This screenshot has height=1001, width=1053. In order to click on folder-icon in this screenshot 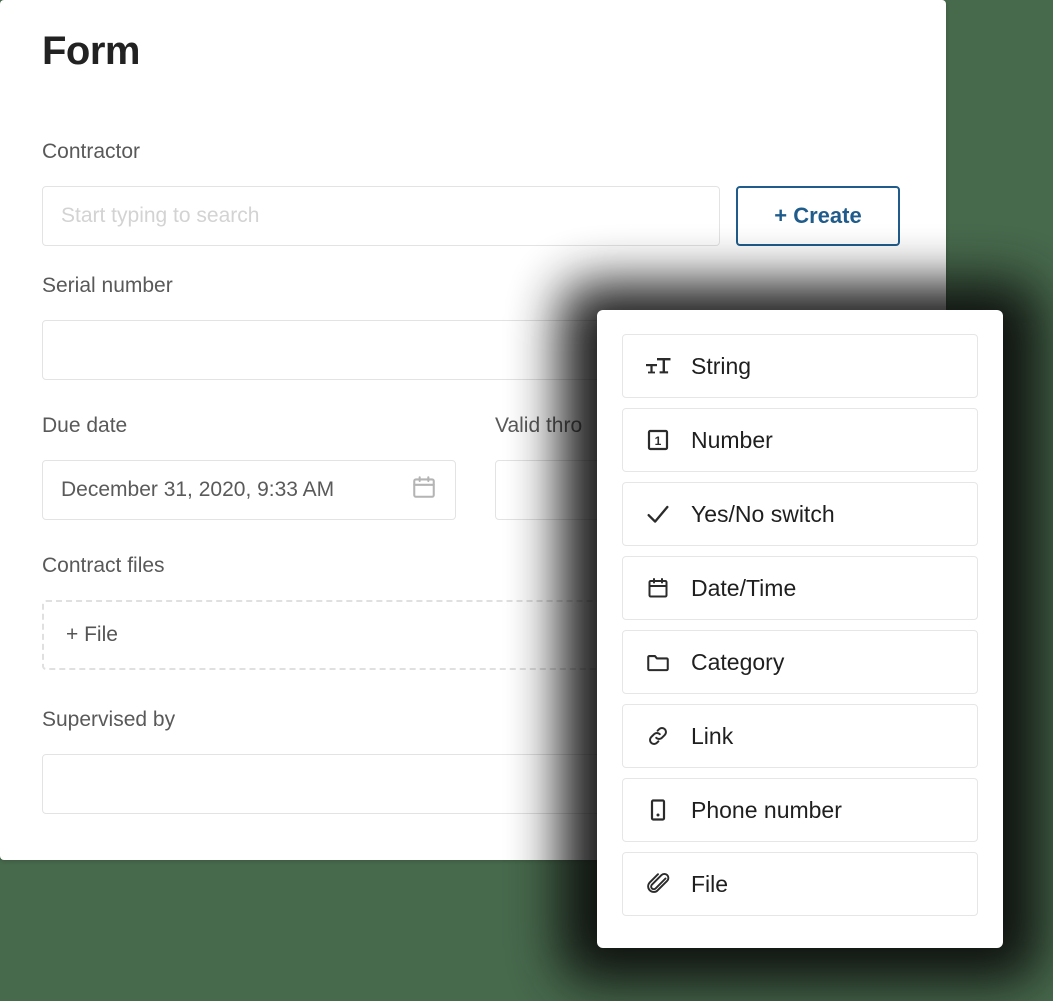, I will do `click(658, 662)`.